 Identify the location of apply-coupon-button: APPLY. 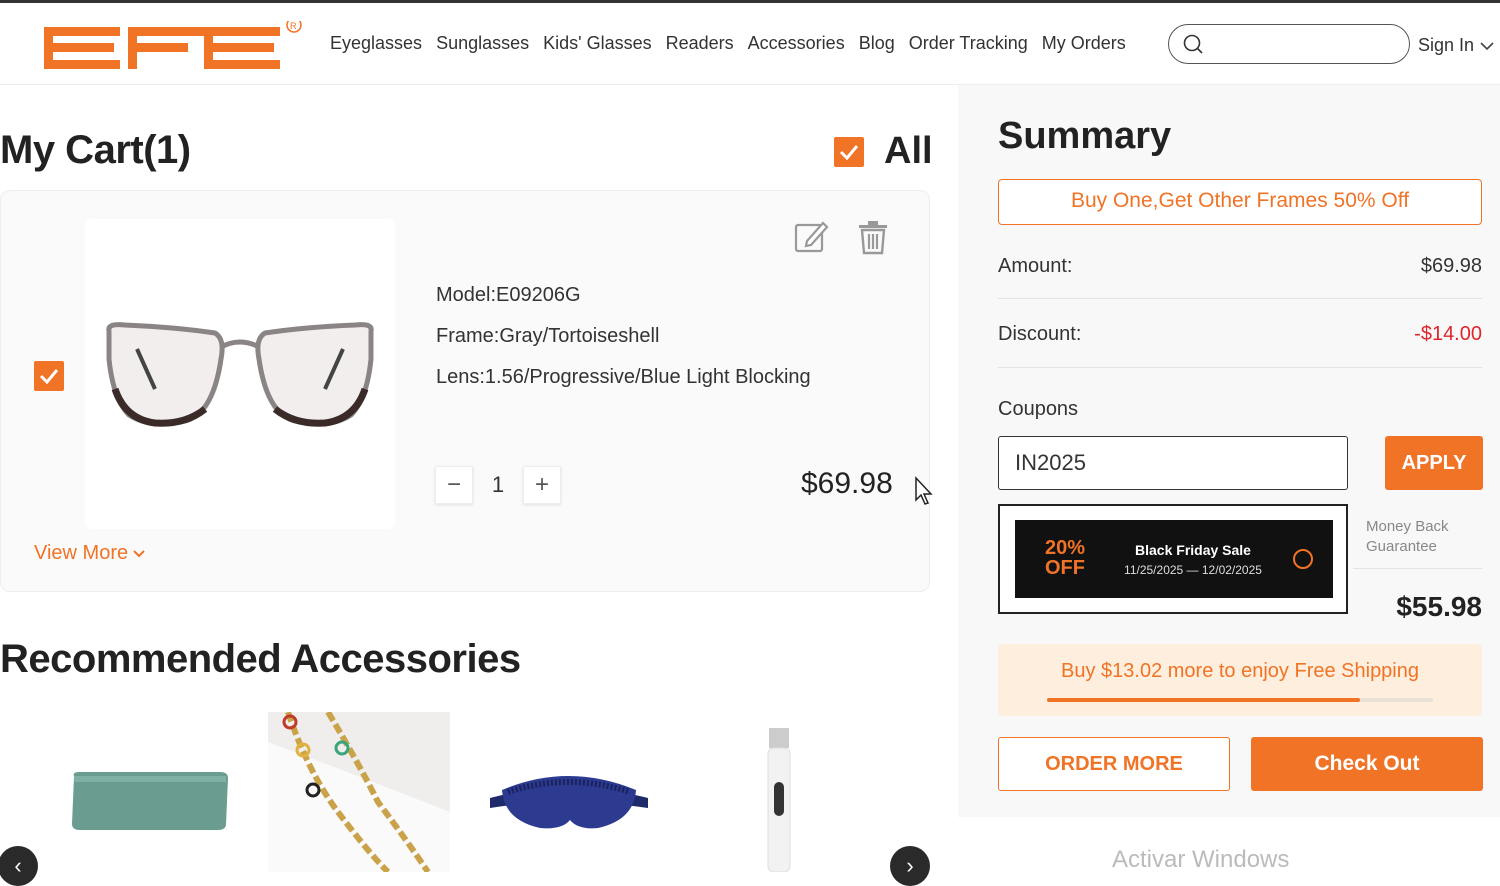
(1434, 463).